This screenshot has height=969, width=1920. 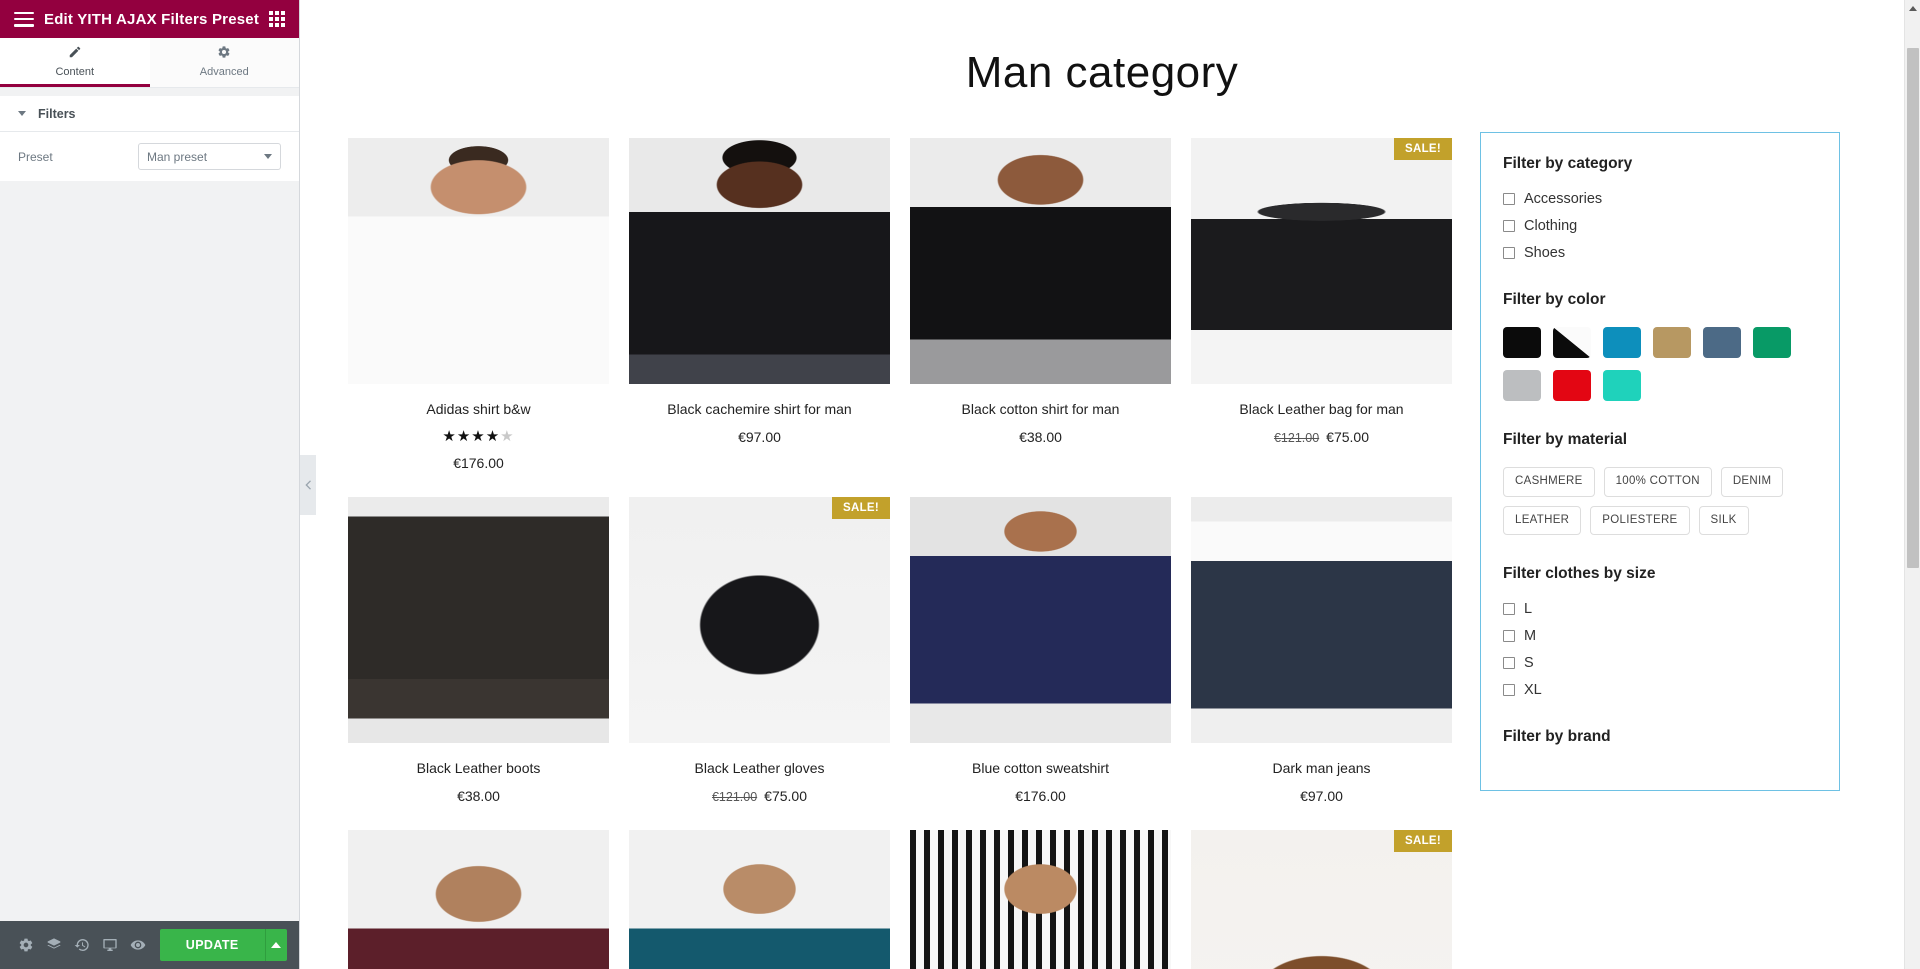 I want to click on color-swatch-green, so click(x=1772, y=342).